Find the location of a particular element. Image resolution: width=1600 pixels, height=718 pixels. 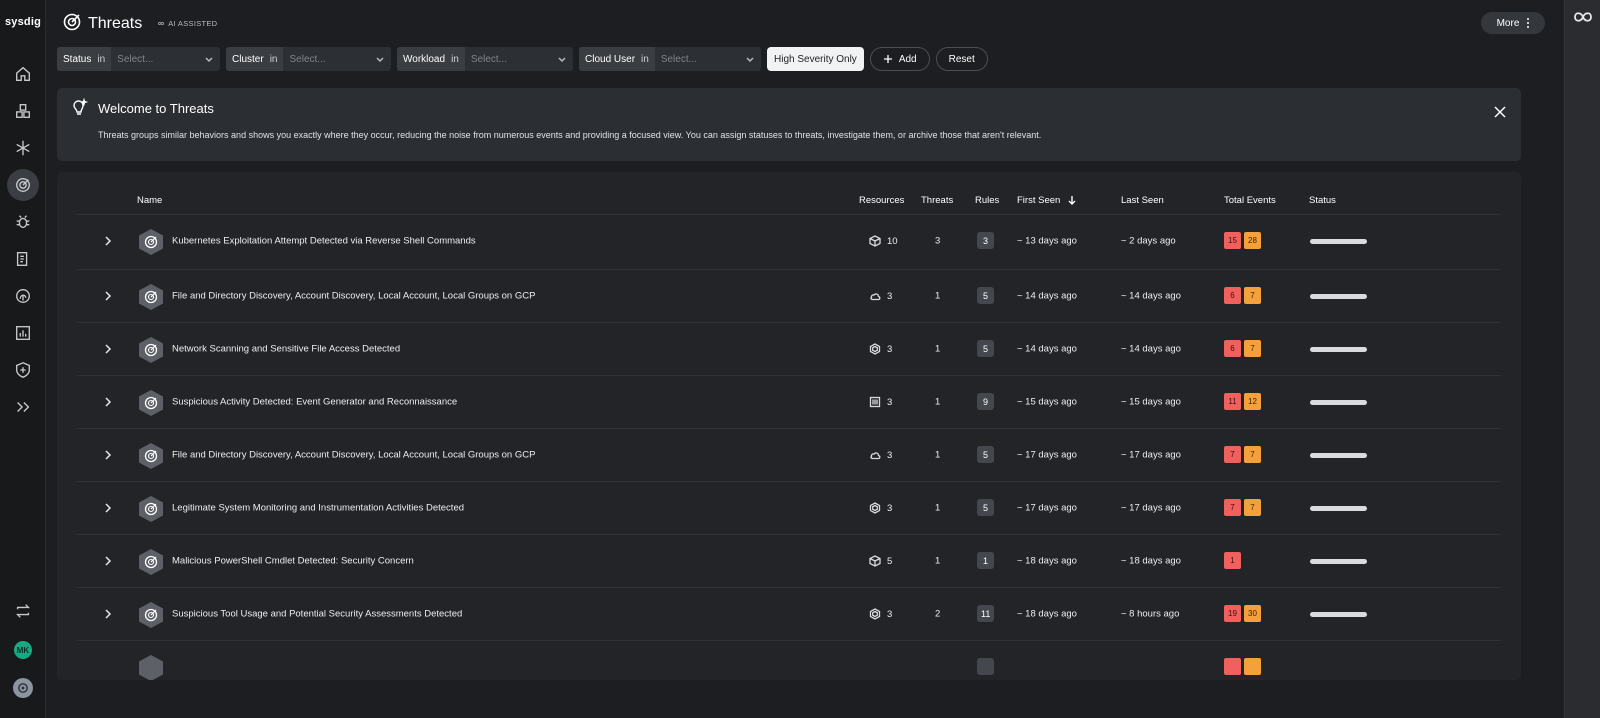

page-title: Threats is located at coordinates (115, 23).